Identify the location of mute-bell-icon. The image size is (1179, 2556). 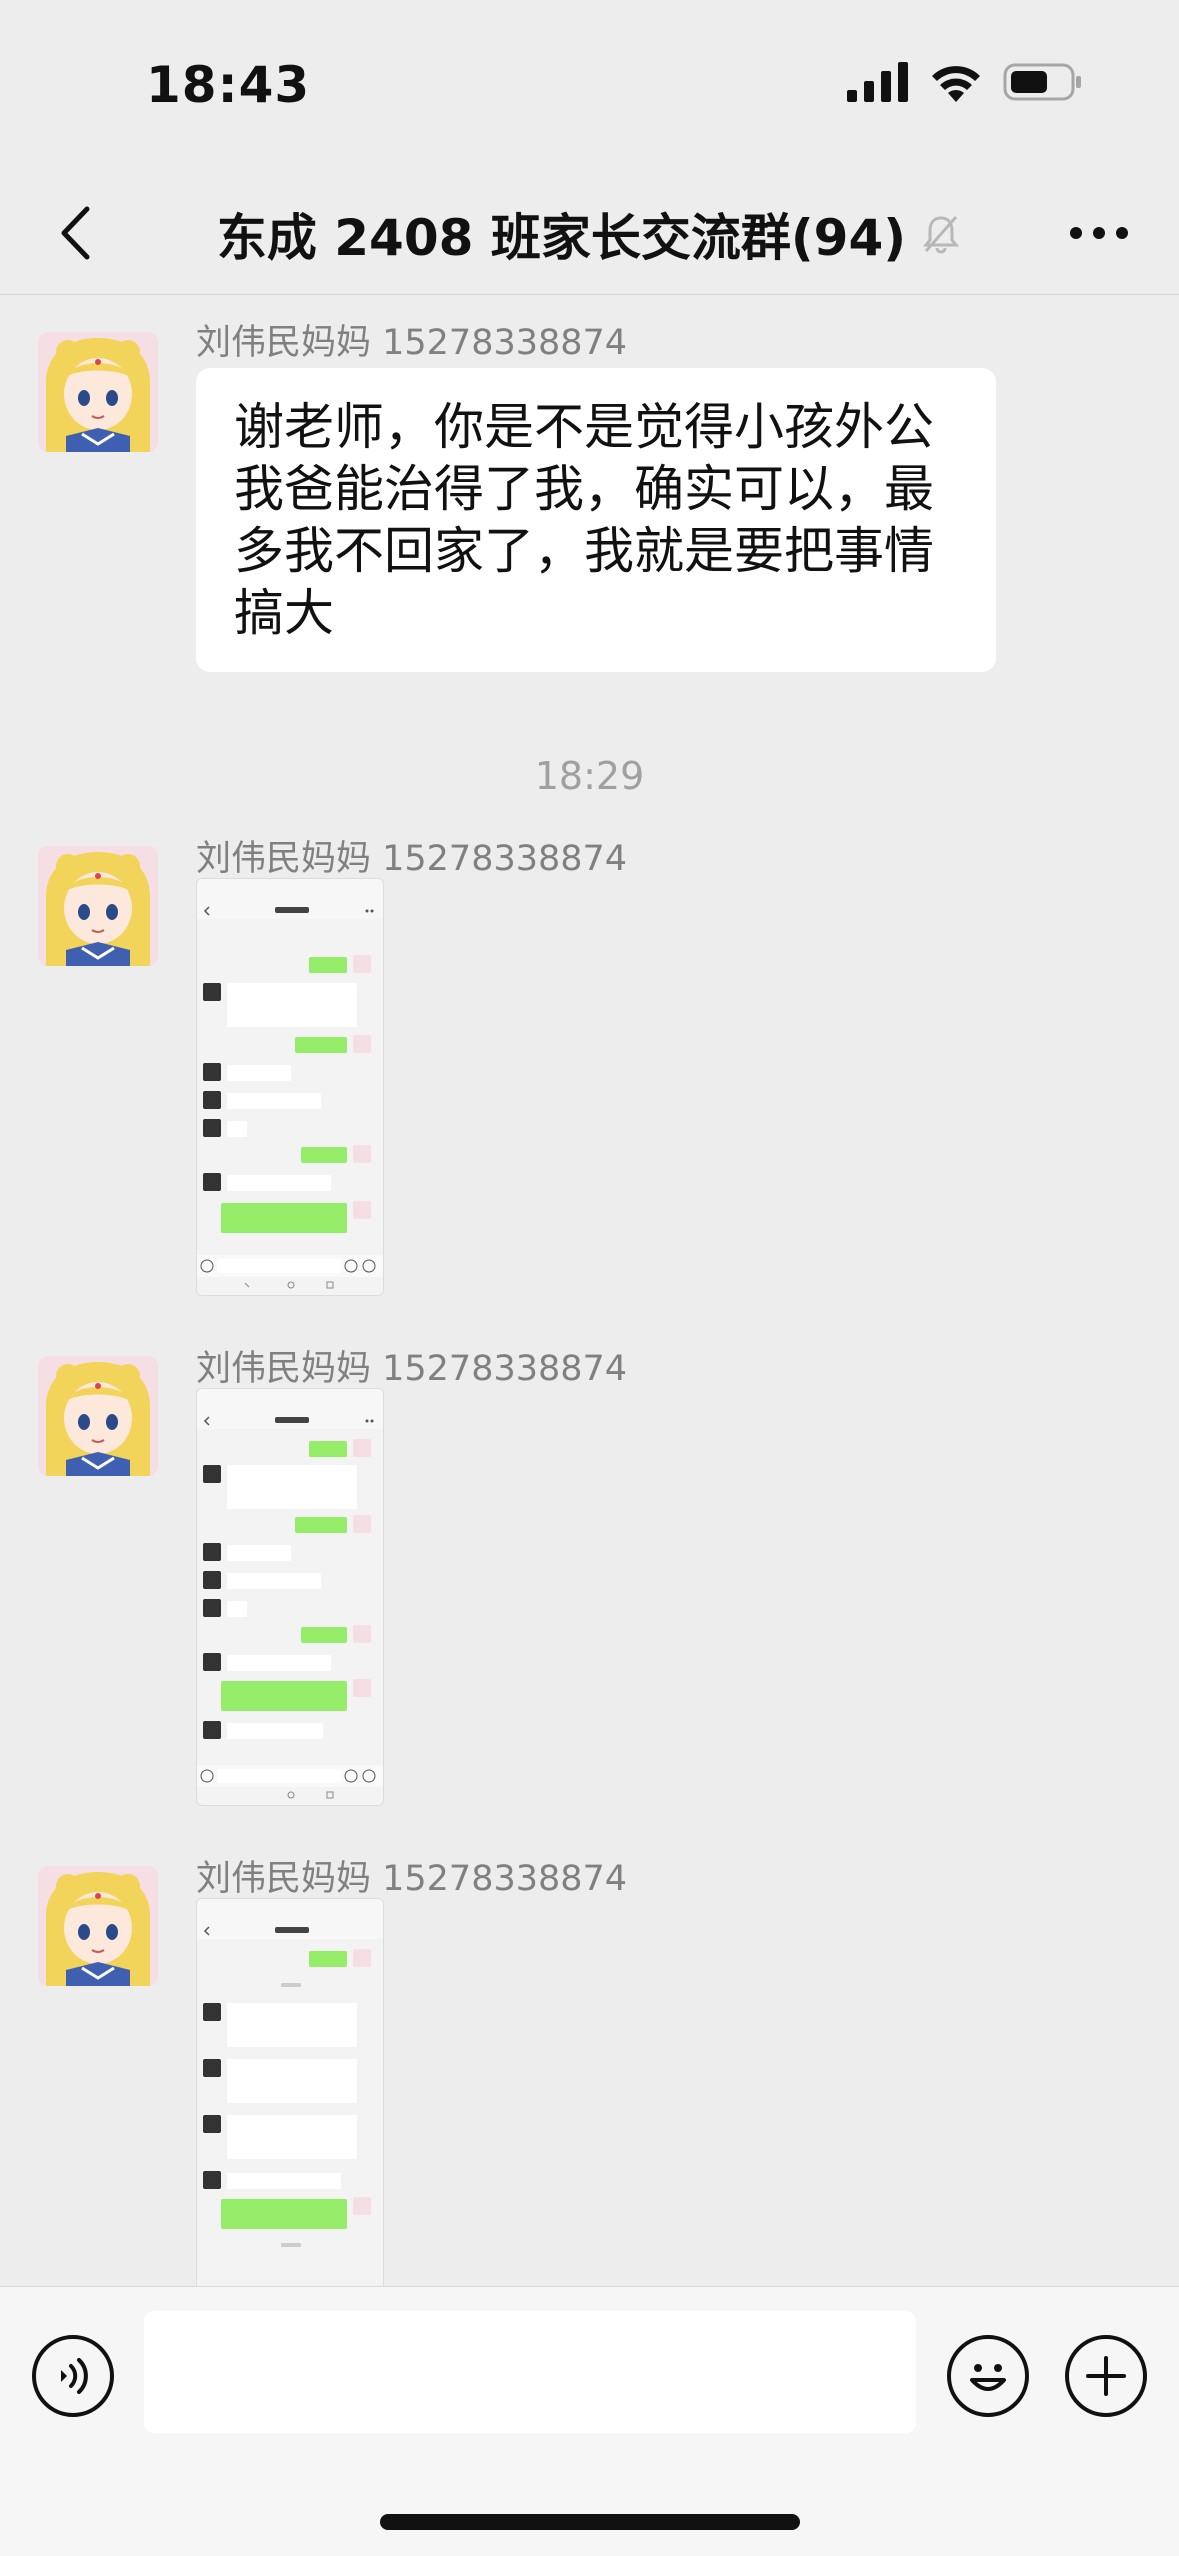
(941, 235).